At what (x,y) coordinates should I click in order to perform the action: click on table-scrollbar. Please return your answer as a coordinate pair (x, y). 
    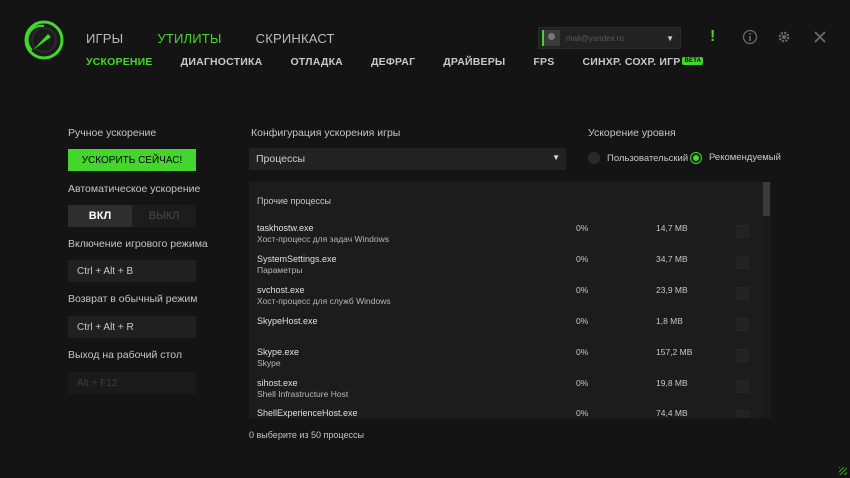
    Looking at the image, I should click on (766, 300).